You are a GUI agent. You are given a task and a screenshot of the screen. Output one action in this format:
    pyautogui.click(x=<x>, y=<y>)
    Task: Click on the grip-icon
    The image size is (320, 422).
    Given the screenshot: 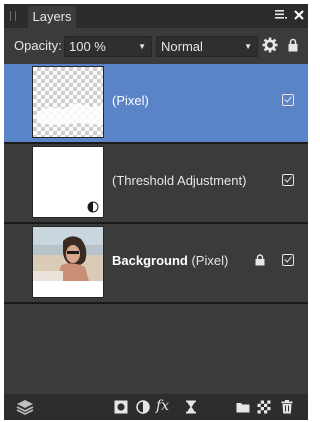 What is the action you would take?
    pyautogui.click(x=13, y=16)
    